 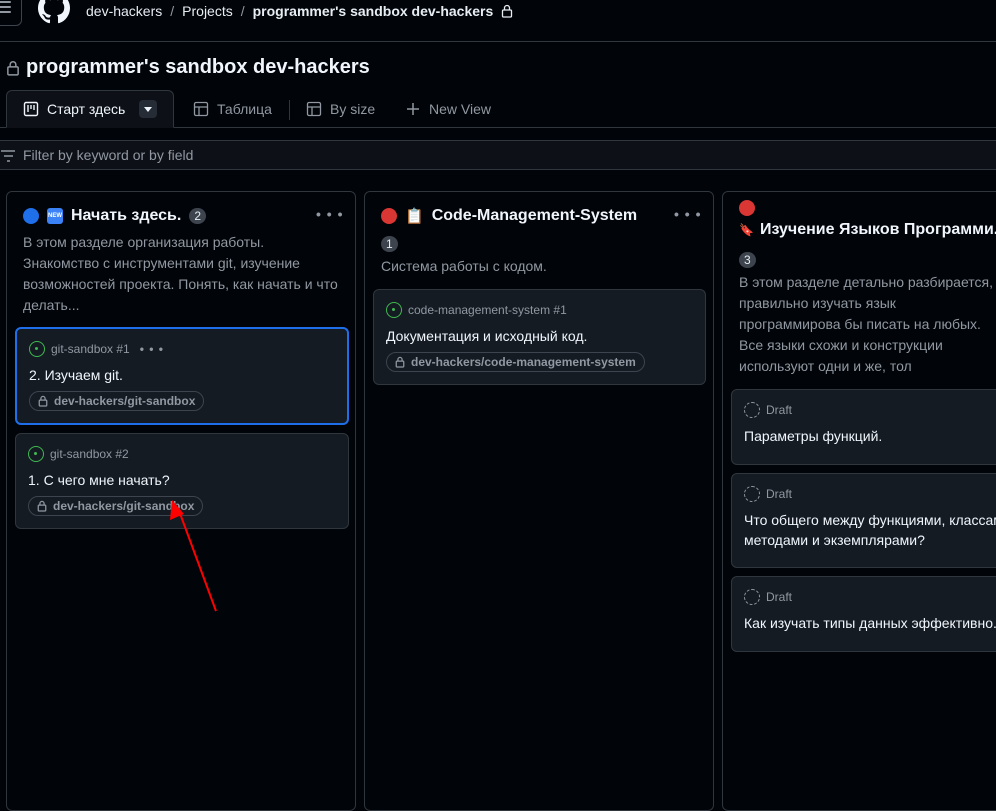 I want to click on filter-icon, so click(x=8, y=156).